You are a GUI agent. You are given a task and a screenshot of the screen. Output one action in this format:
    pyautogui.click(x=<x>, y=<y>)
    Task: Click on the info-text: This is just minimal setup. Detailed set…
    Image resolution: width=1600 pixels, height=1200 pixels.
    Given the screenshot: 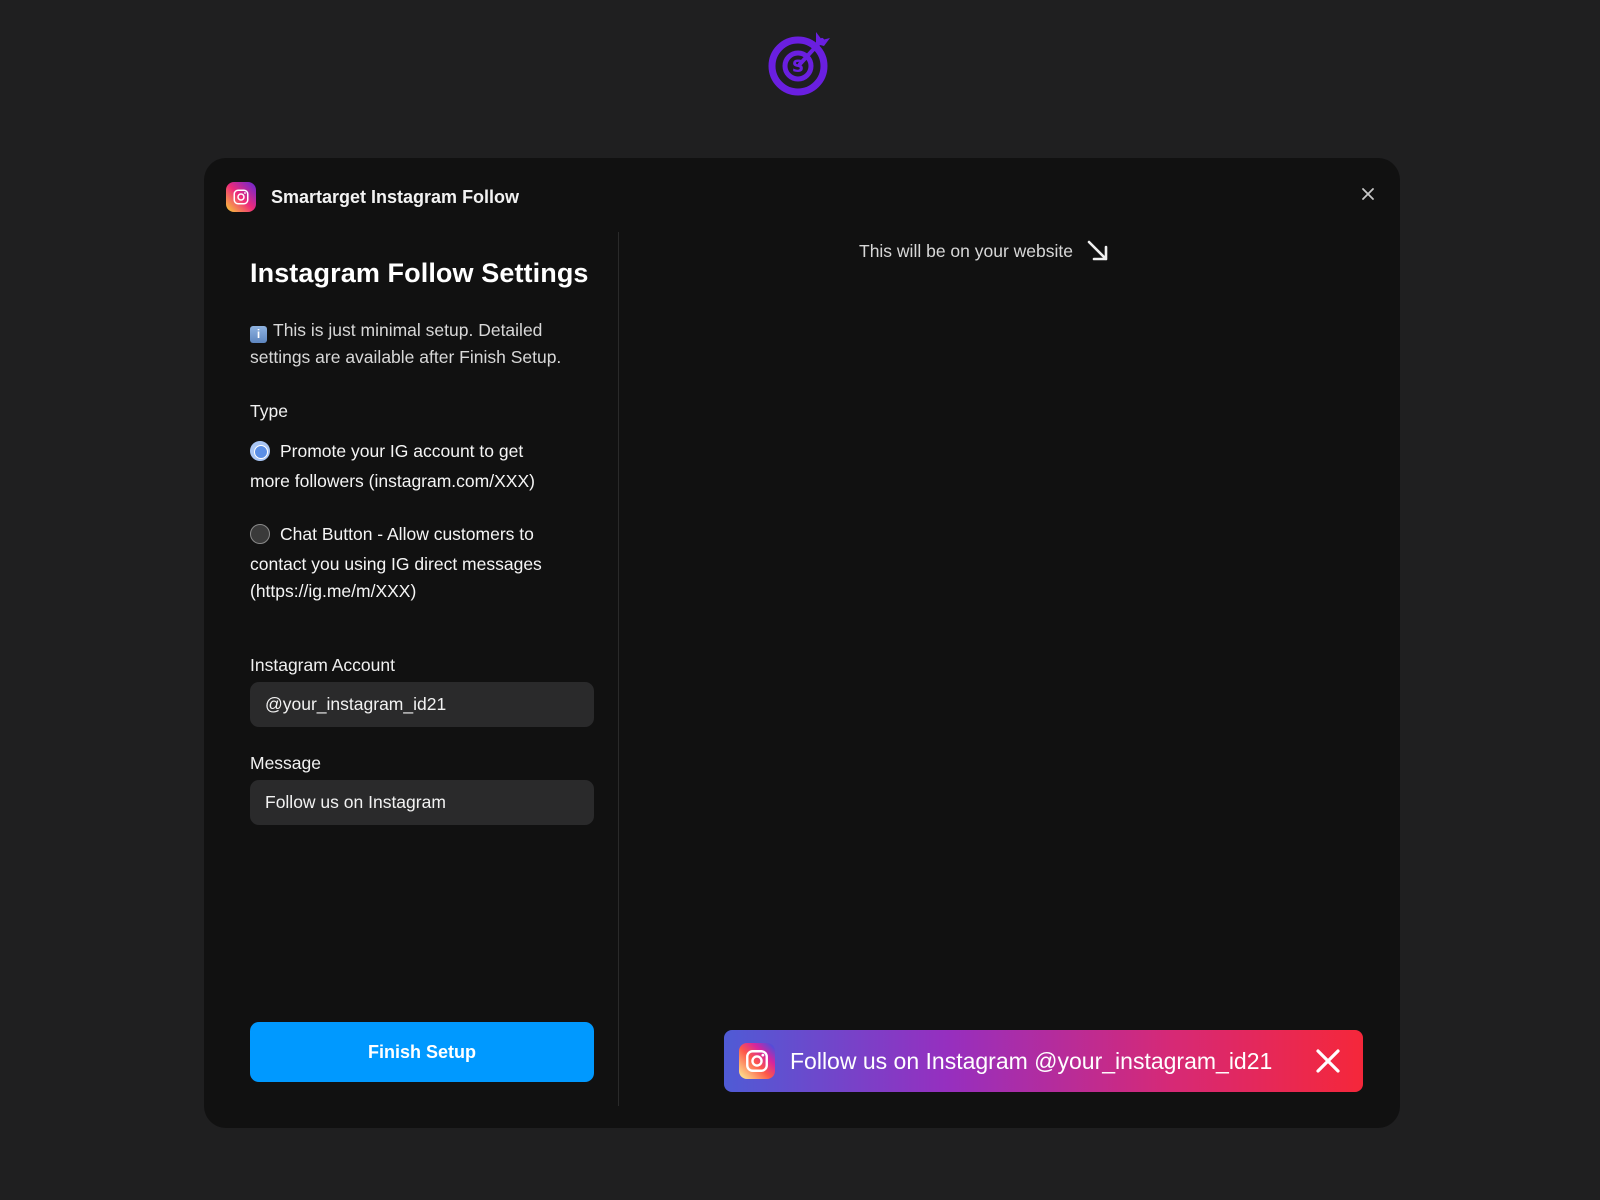 What is the action you would take?
    pyautogui.click(x=406, y=343)
    